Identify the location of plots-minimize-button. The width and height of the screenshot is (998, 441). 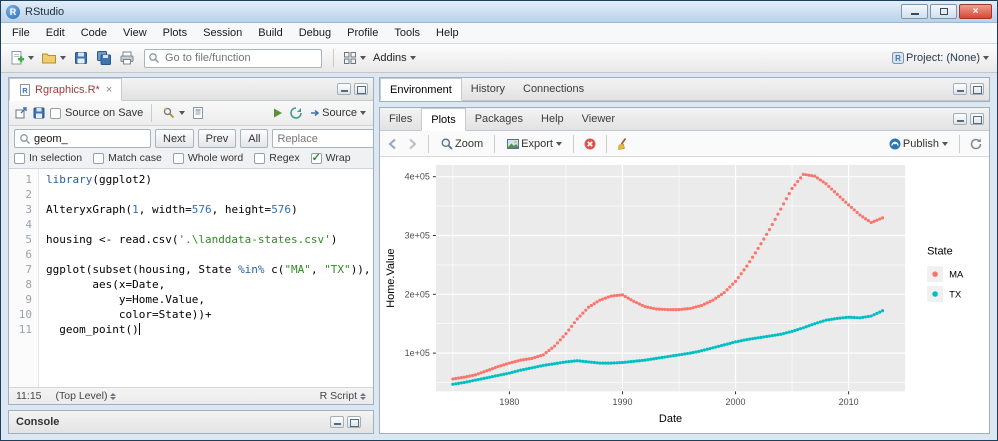
(960, 119).